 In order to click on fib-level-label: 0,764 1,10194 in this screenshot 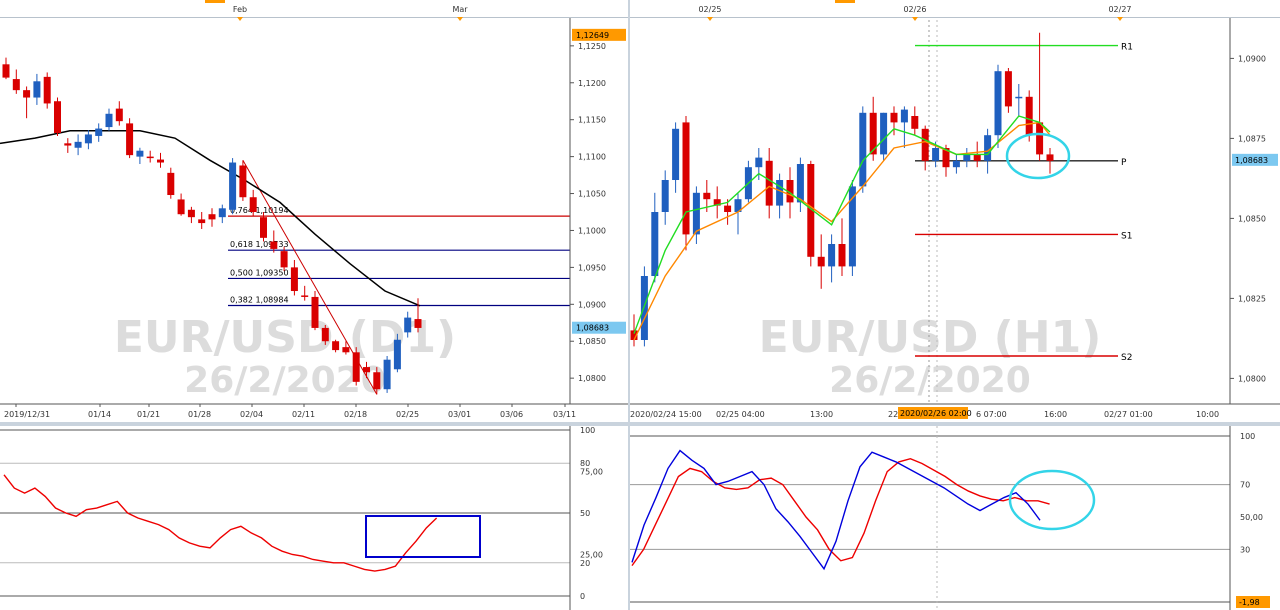, I will do `click(259, 210)`.